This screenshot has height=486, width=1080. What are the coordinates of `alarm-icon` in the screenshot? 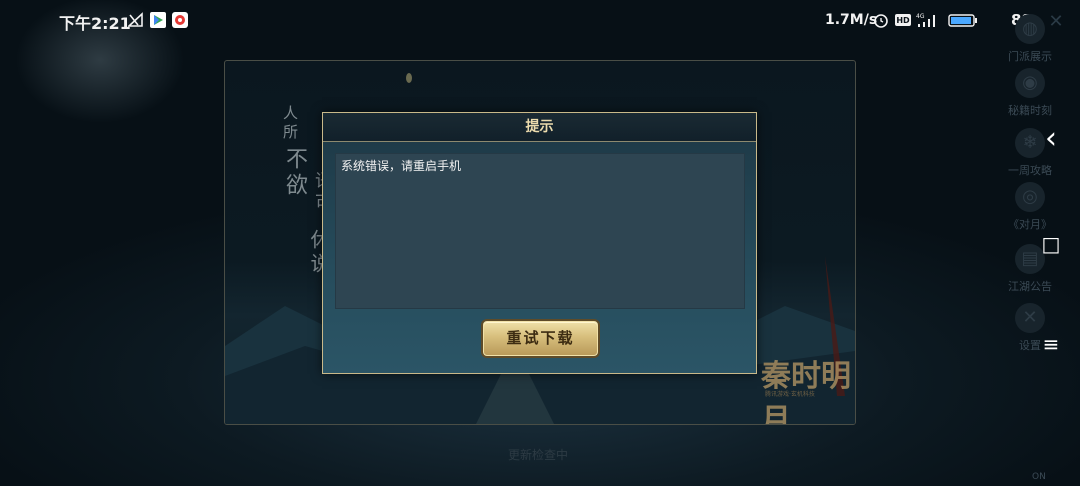 It's located at (881, 21).